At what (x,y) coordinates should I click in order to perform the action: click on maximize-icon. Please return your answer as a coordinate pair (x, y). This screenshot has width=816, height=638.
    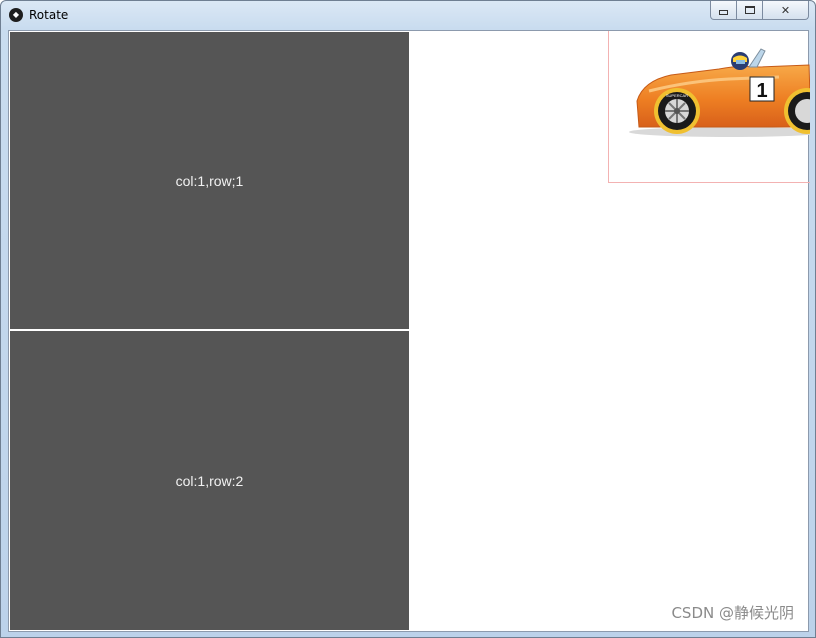
    Looking at the image, I should click on (749, 10).